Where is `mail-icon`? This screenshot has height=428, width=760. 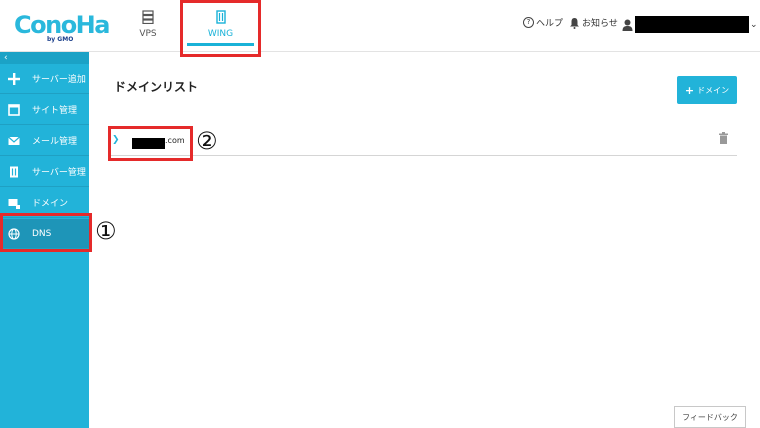
mail-icon is located at coordinates (14, 140).